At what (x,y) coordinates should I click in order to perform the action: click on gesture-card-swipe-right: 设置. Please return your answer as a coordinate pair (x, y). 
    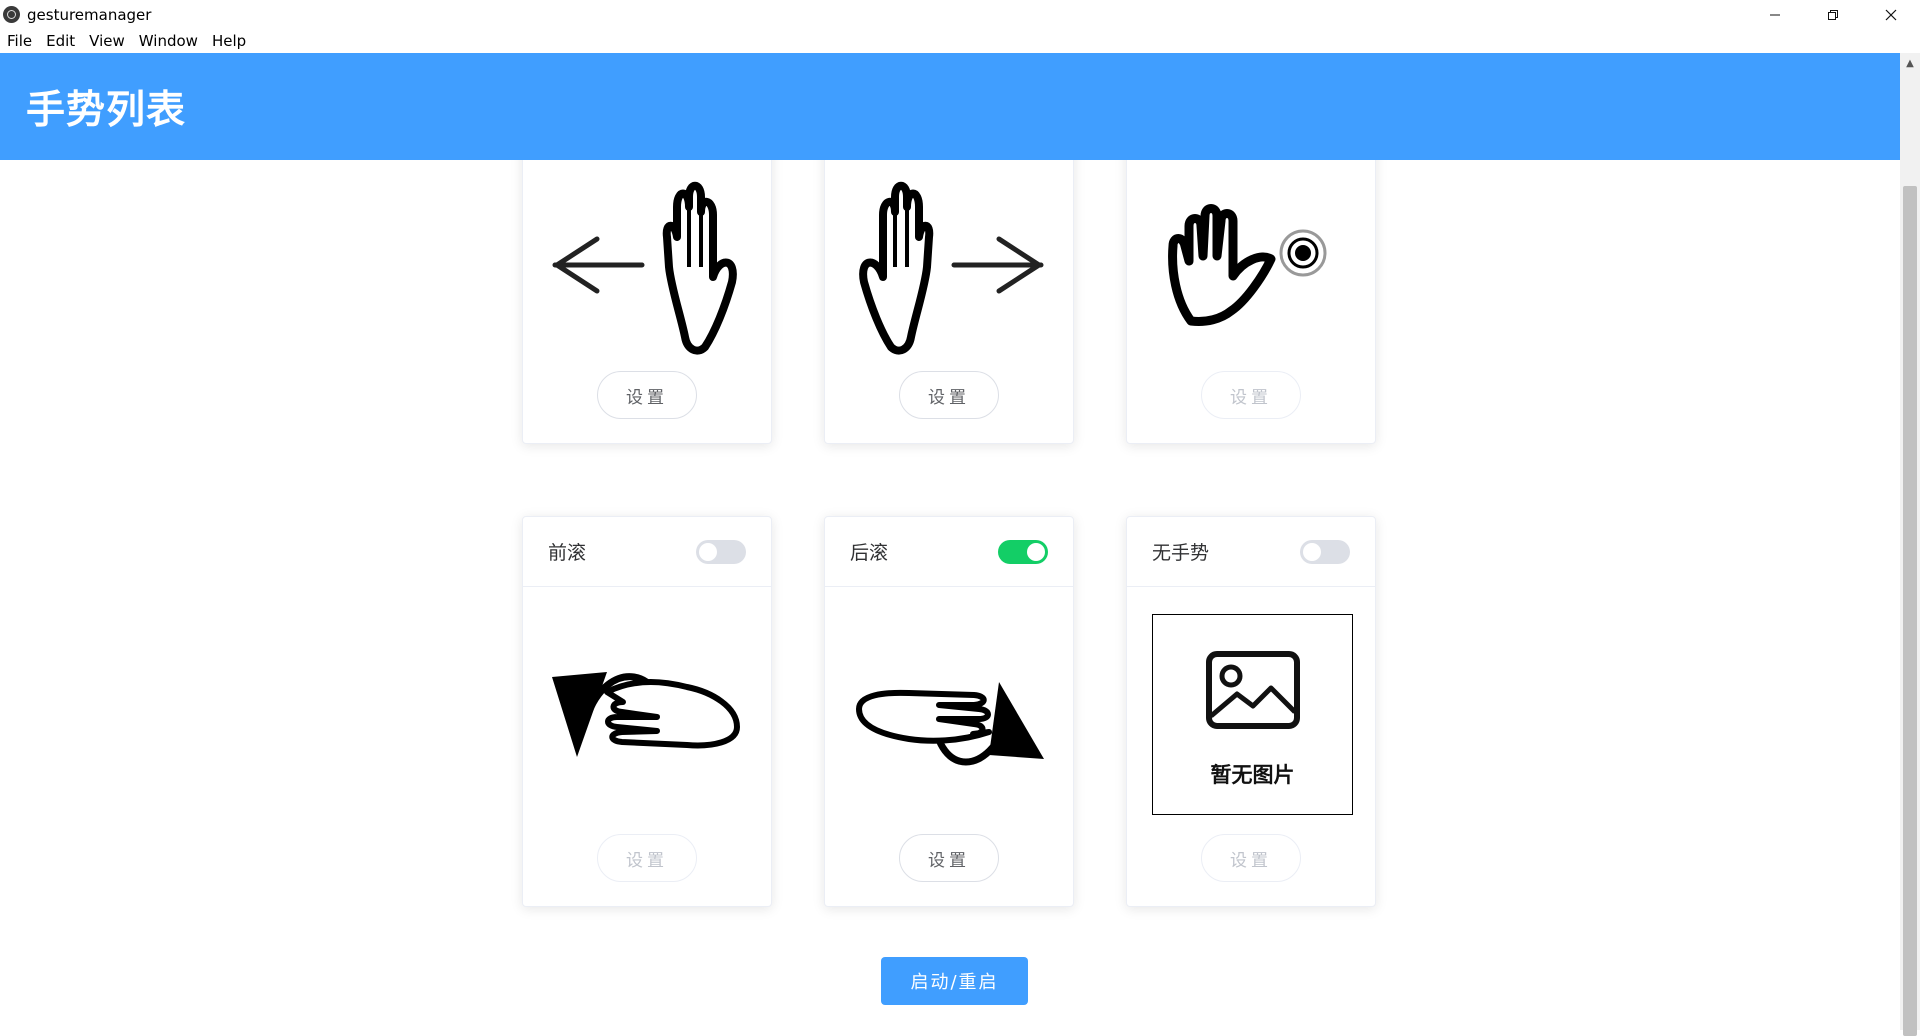
    Looking at the image, I should click on (949, 302).